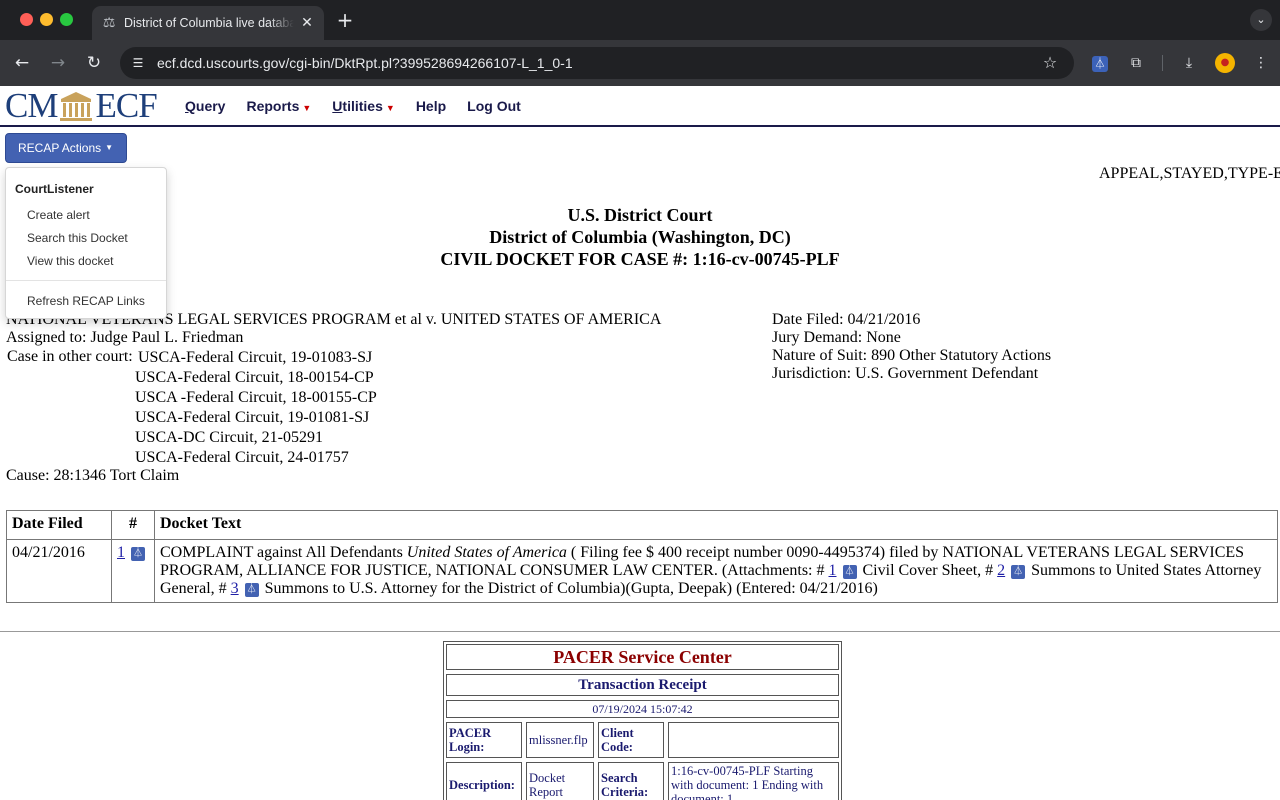 This screenshot has width=1280, height=800. What do you see at coordinates (484, 740) in the screenshot?
I see `login-label: PACER Login:` at bounding box center [484, 740].